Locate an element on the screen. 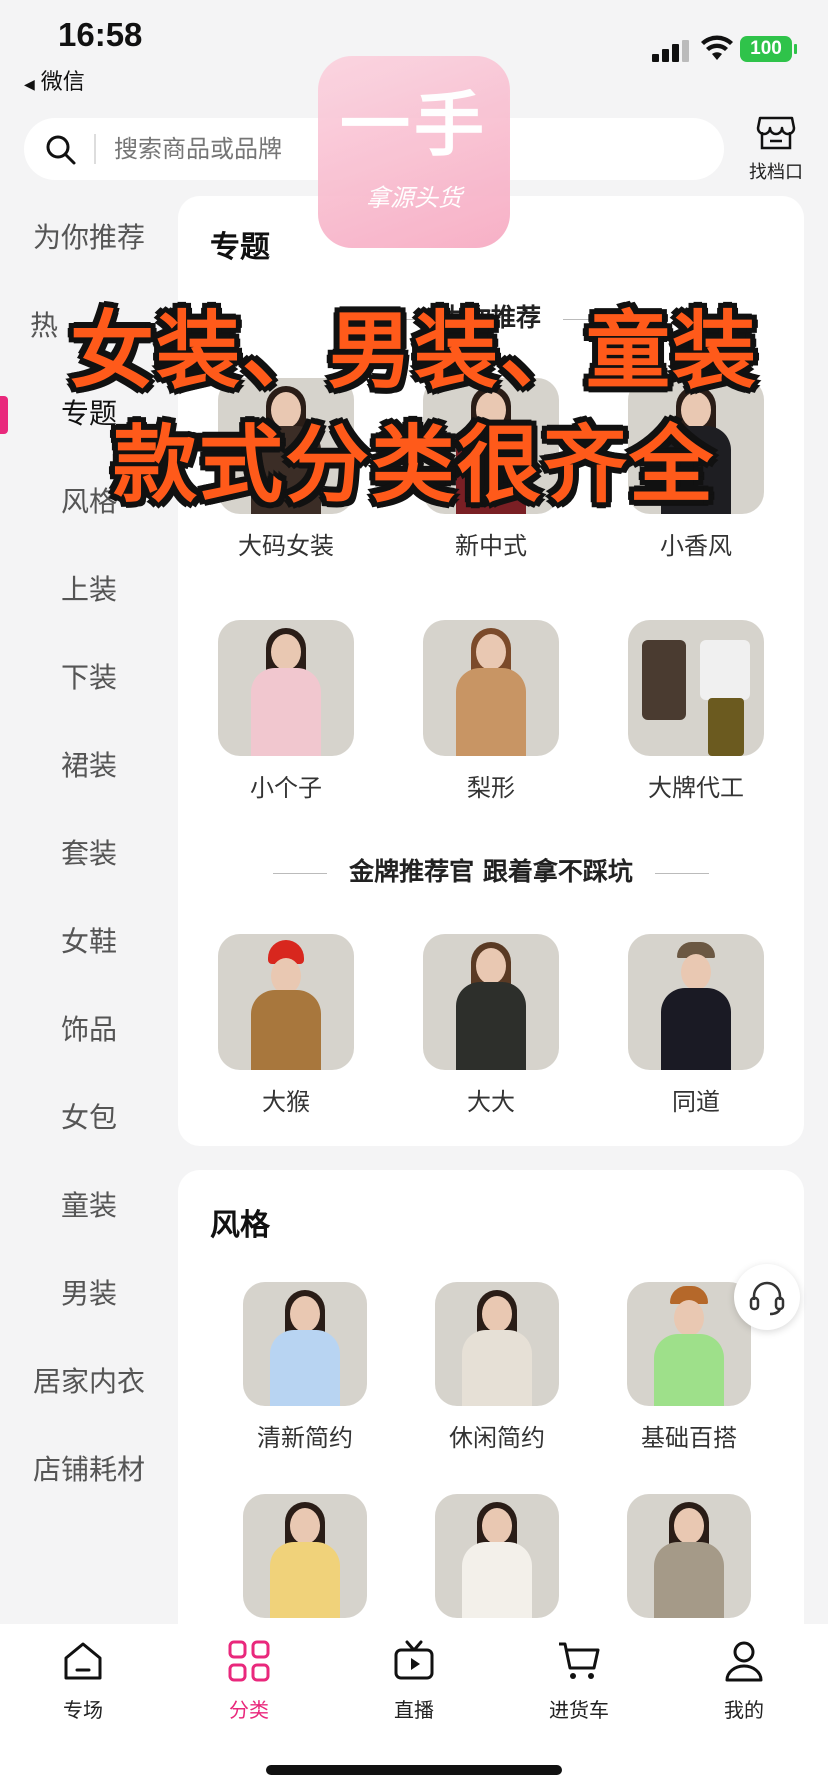 This screenshot has width=828, height=1792. recommended-subheader-text: 为你推荐 is located at coordinates (490, 317).